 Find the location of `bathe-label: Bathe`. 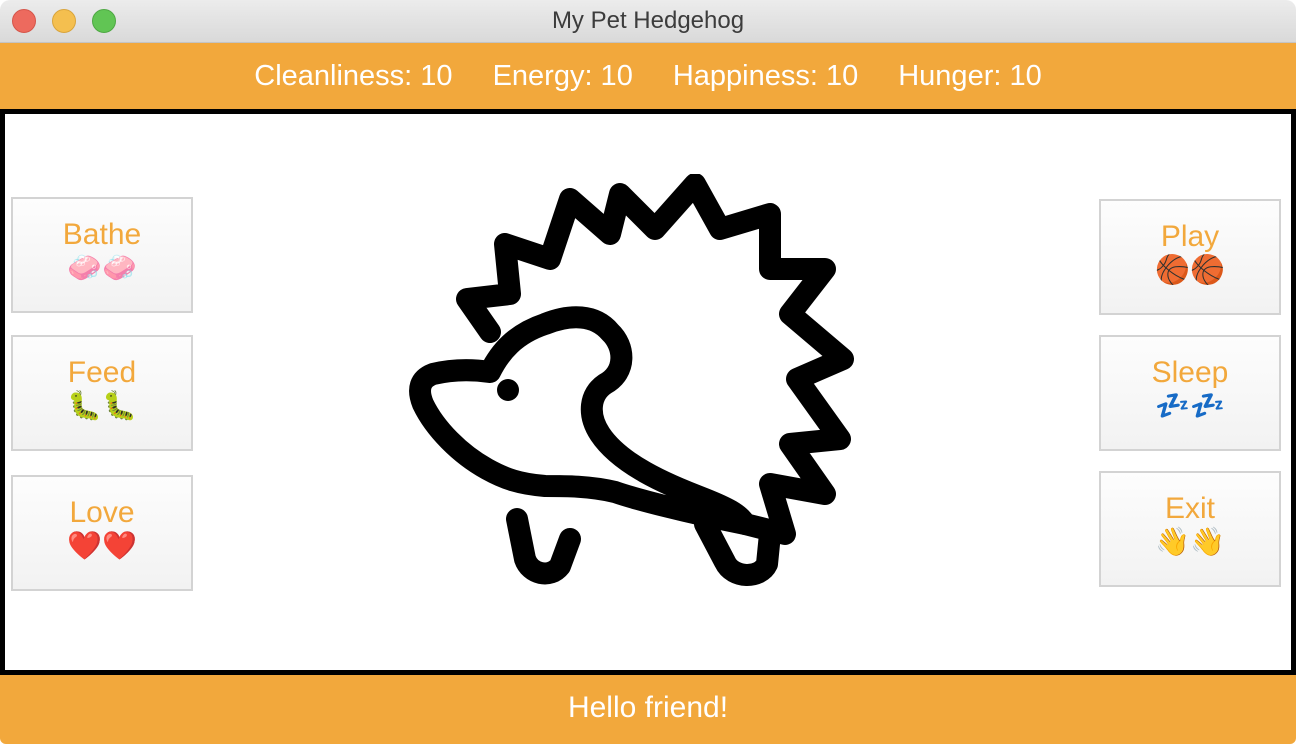

bathe-label: Bathe is located at coordinates (102, 234).